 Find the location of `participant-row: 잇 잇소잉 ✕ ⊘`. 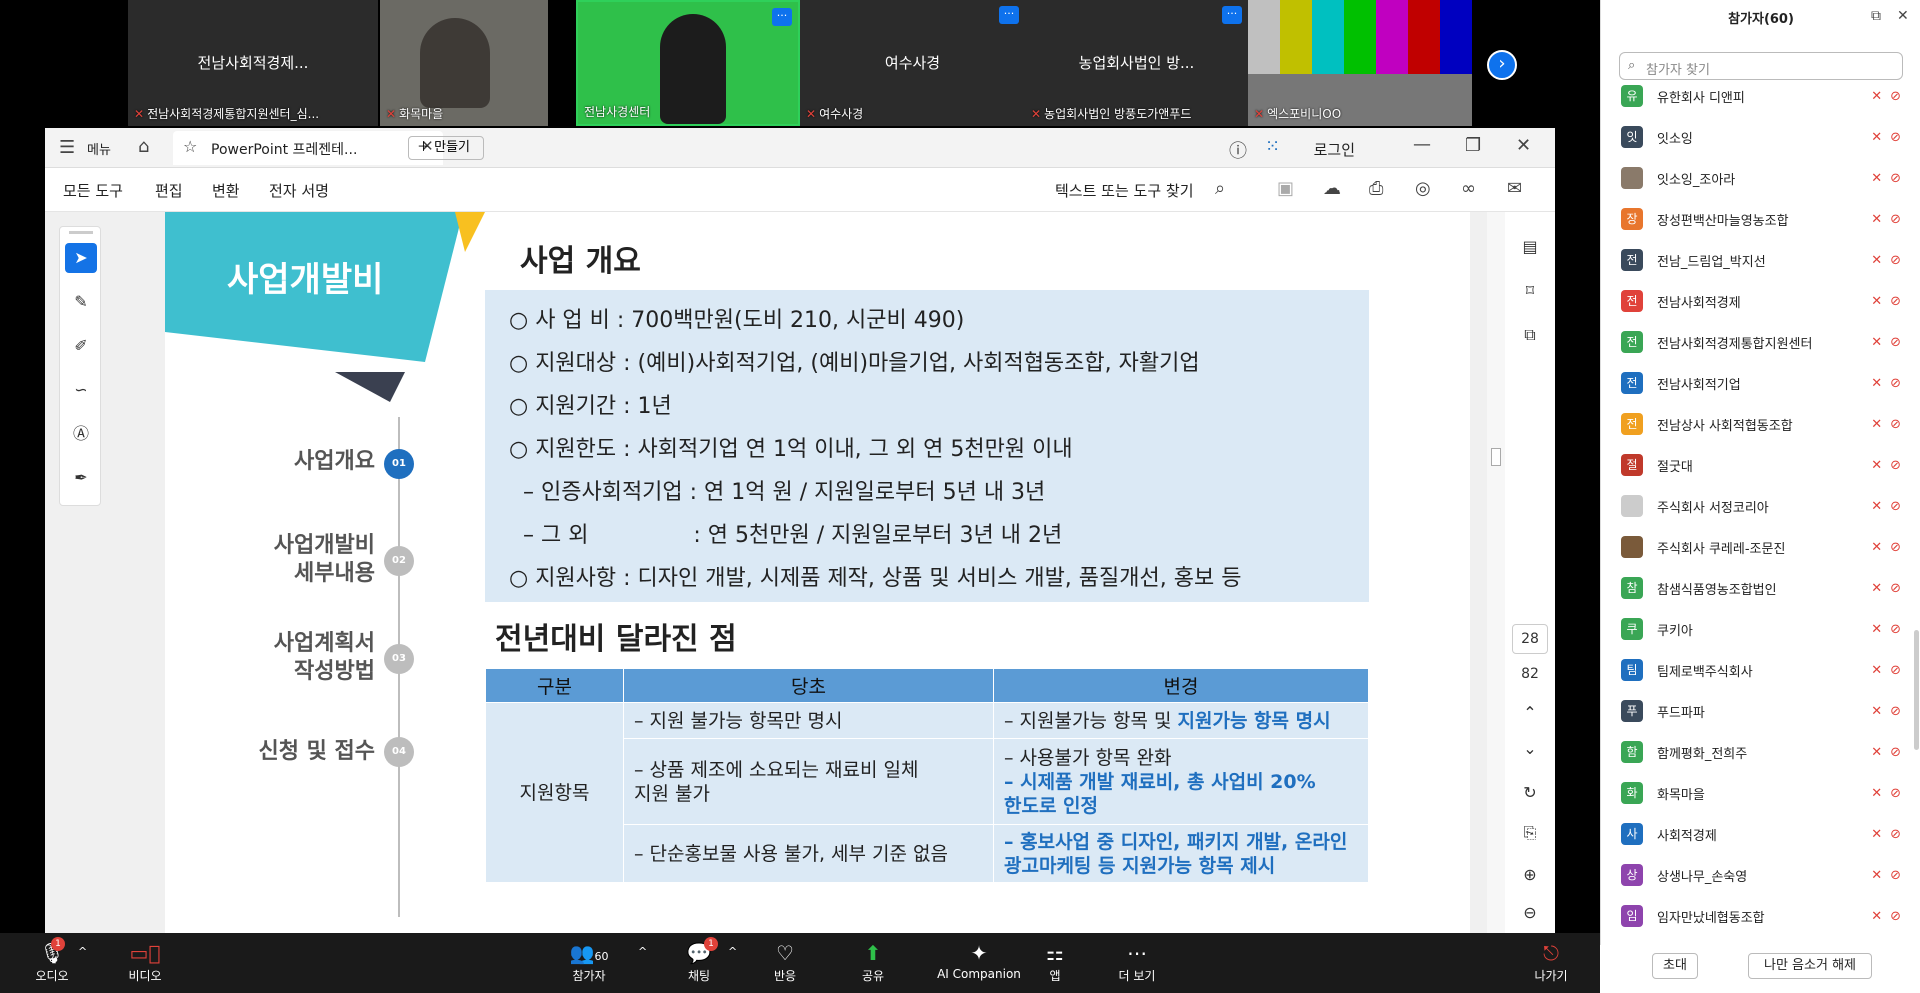

participant-row: 잇 잇소잉 ✕ ⊘ is located at coordinates (1761, 137).